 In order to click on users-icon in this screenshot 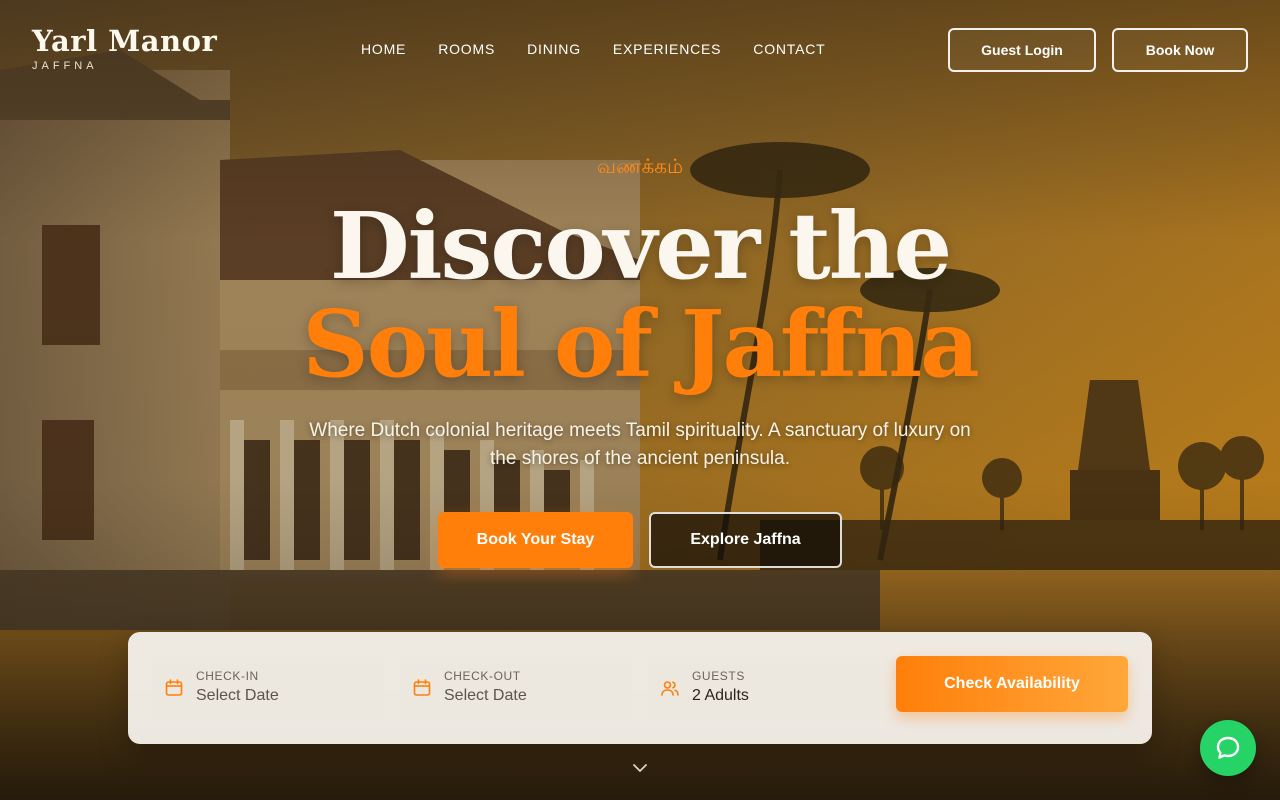, I will do `click(670, 688)`.